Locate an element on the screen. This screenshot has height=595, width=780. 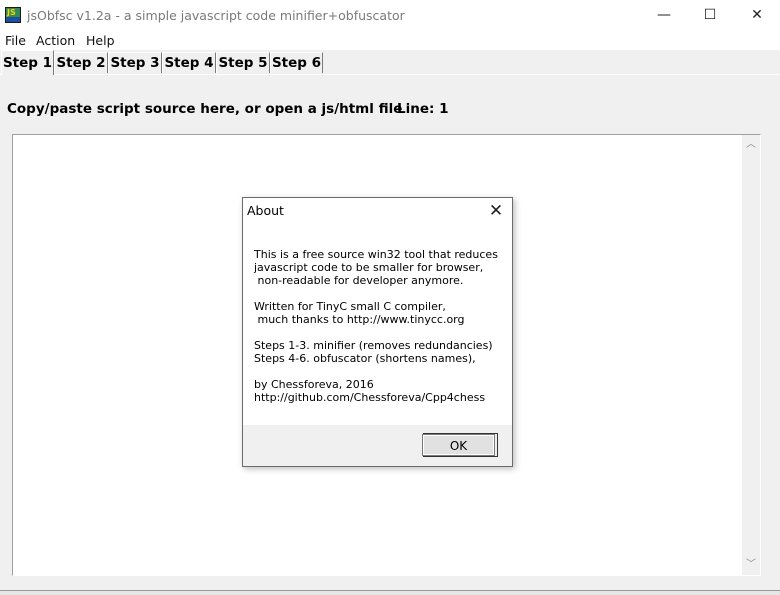
scroll-down-arrow-icon: ﹀ is located at coordinates (751, 565).